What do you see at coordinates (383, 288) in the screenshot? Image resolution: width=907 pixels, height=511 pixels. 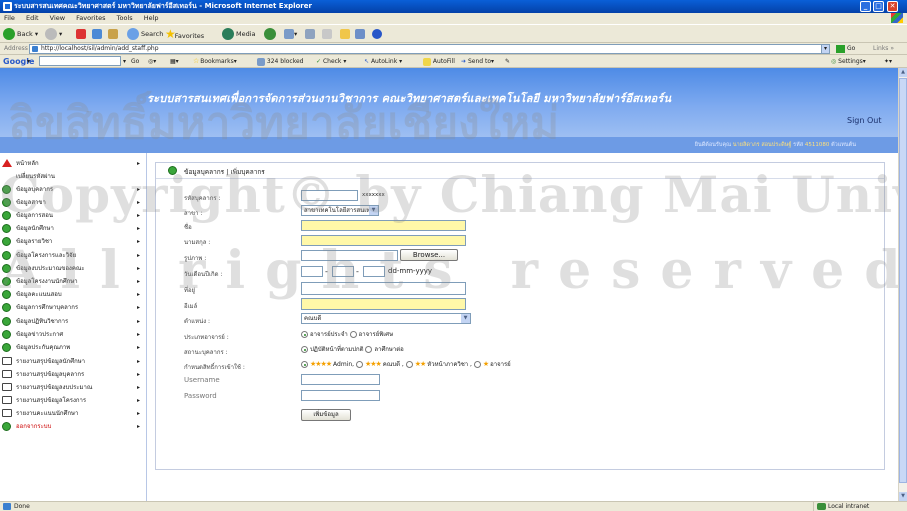 I see `address-input` at bounding box center [383, 288].